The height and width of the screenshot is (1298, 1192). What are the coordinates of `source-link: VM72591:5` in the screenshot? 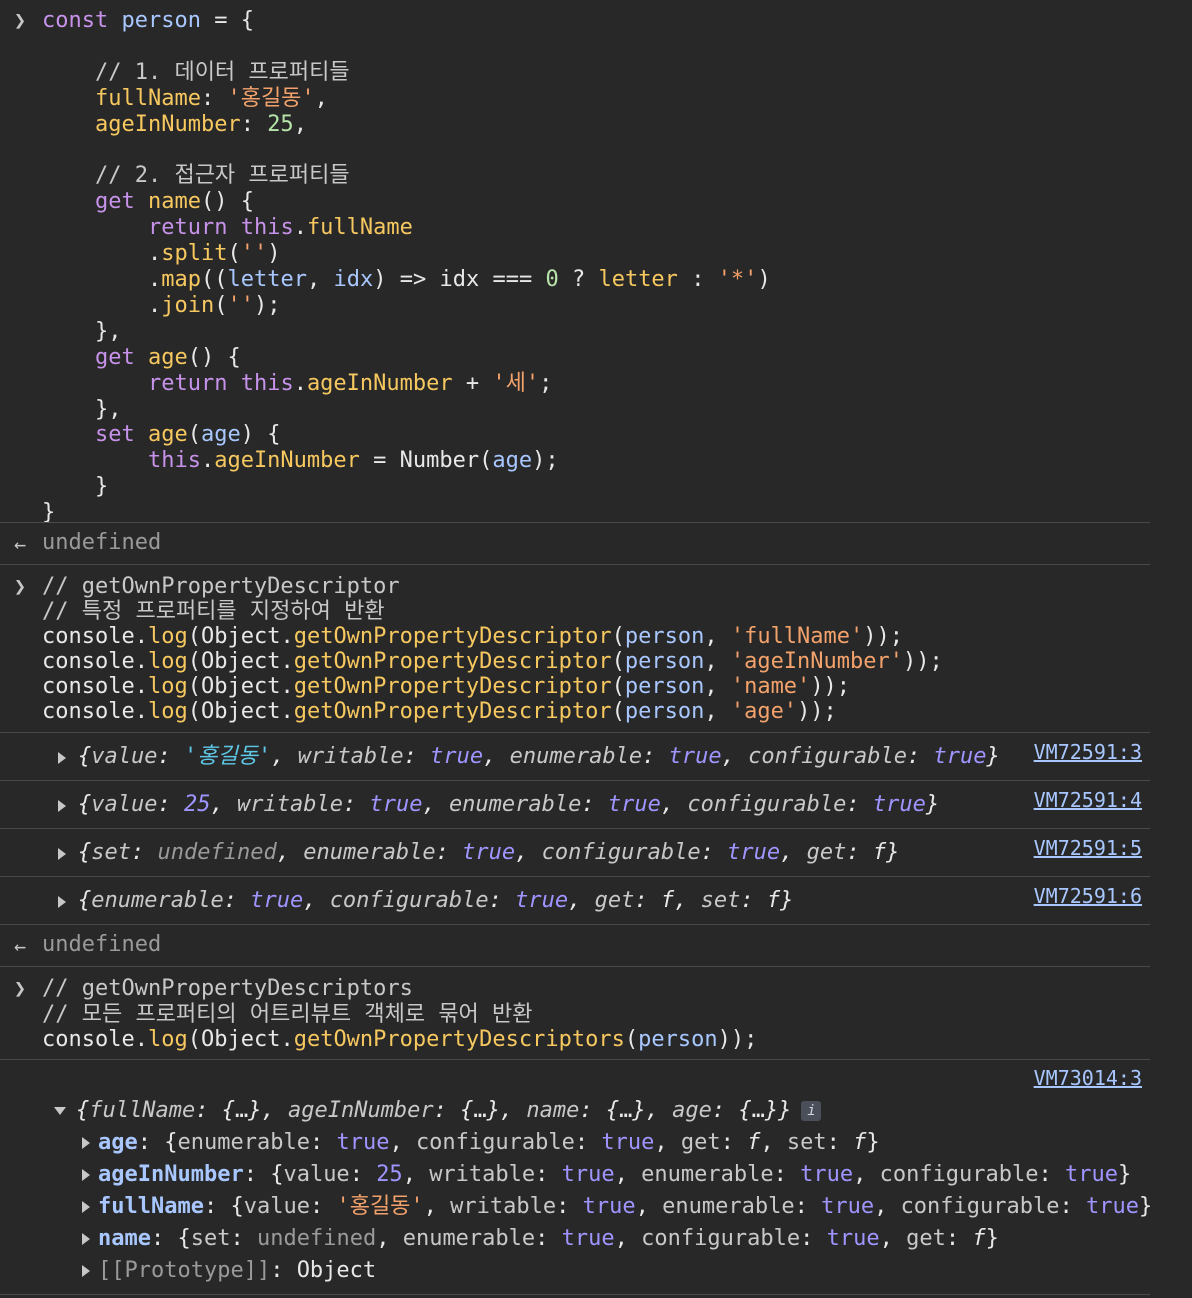 It's located at (1088, 848).